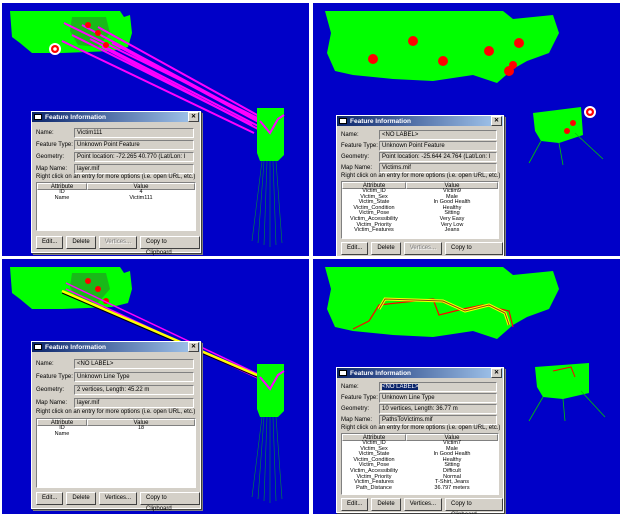 This screenshot has height=517, width=623. I want to click on attribute-table: Attribute Value ID 18 Name, so click(116, 453).